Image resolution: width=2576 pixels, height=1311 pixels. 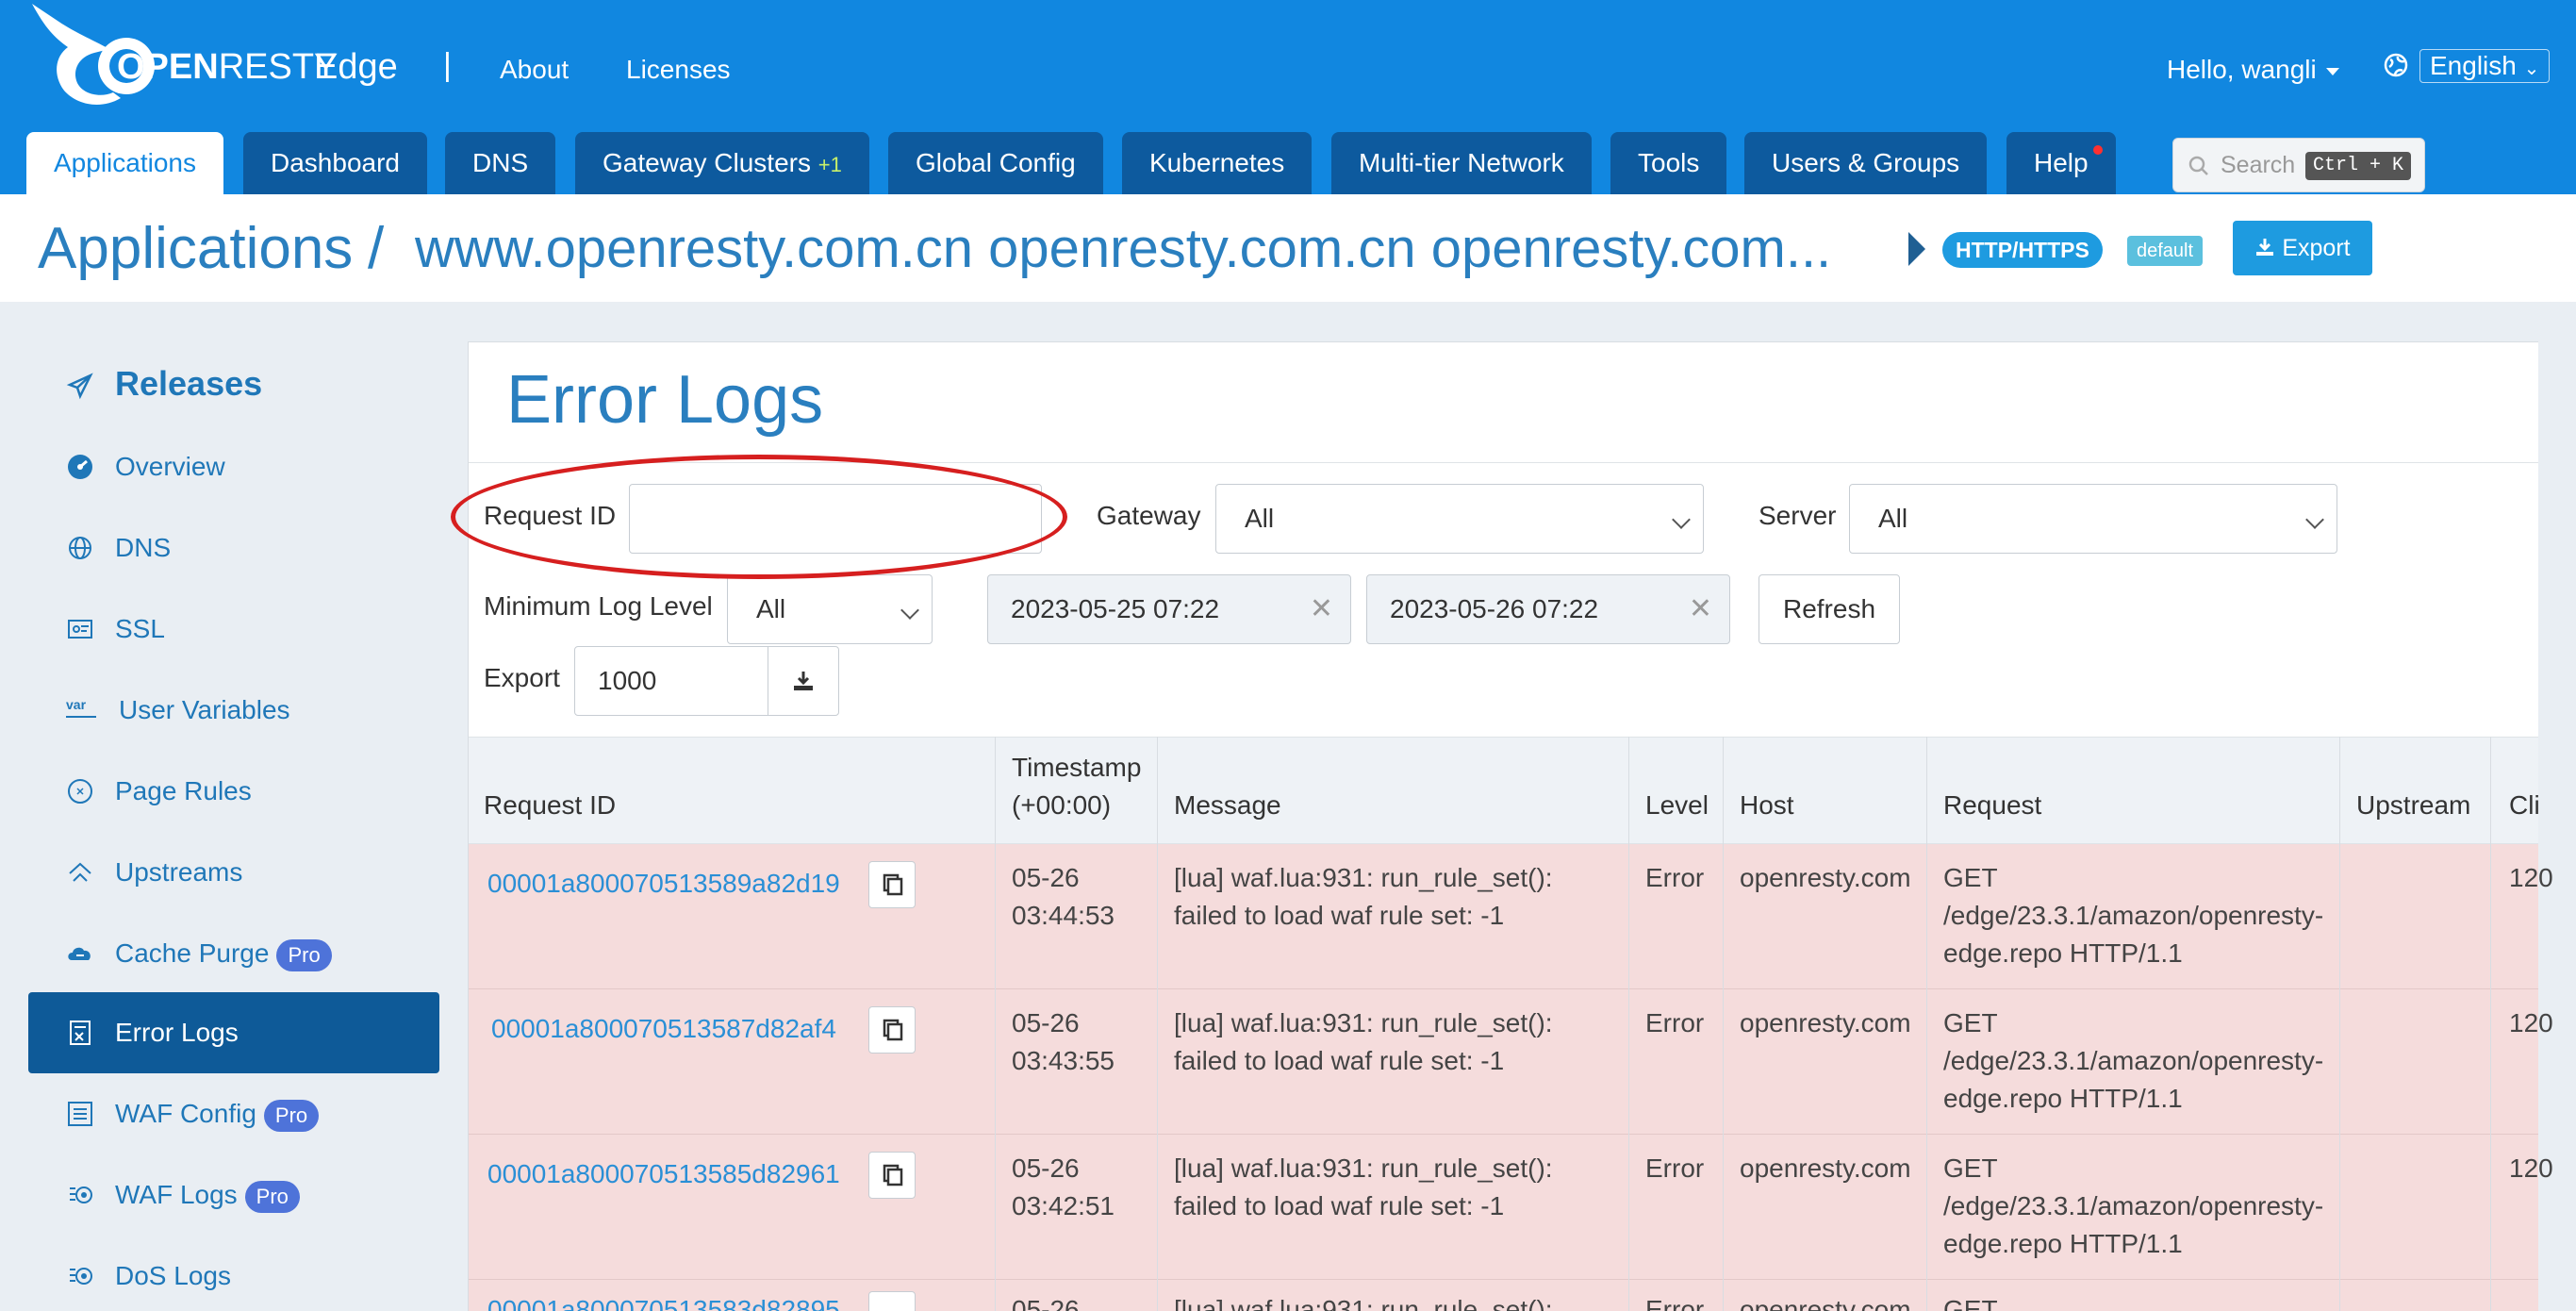 What do you see at coordinates (233, 872) in the screenshot?
I see `sidebar-item-upstreams: Upstreams` at bounding box center [233, 872].